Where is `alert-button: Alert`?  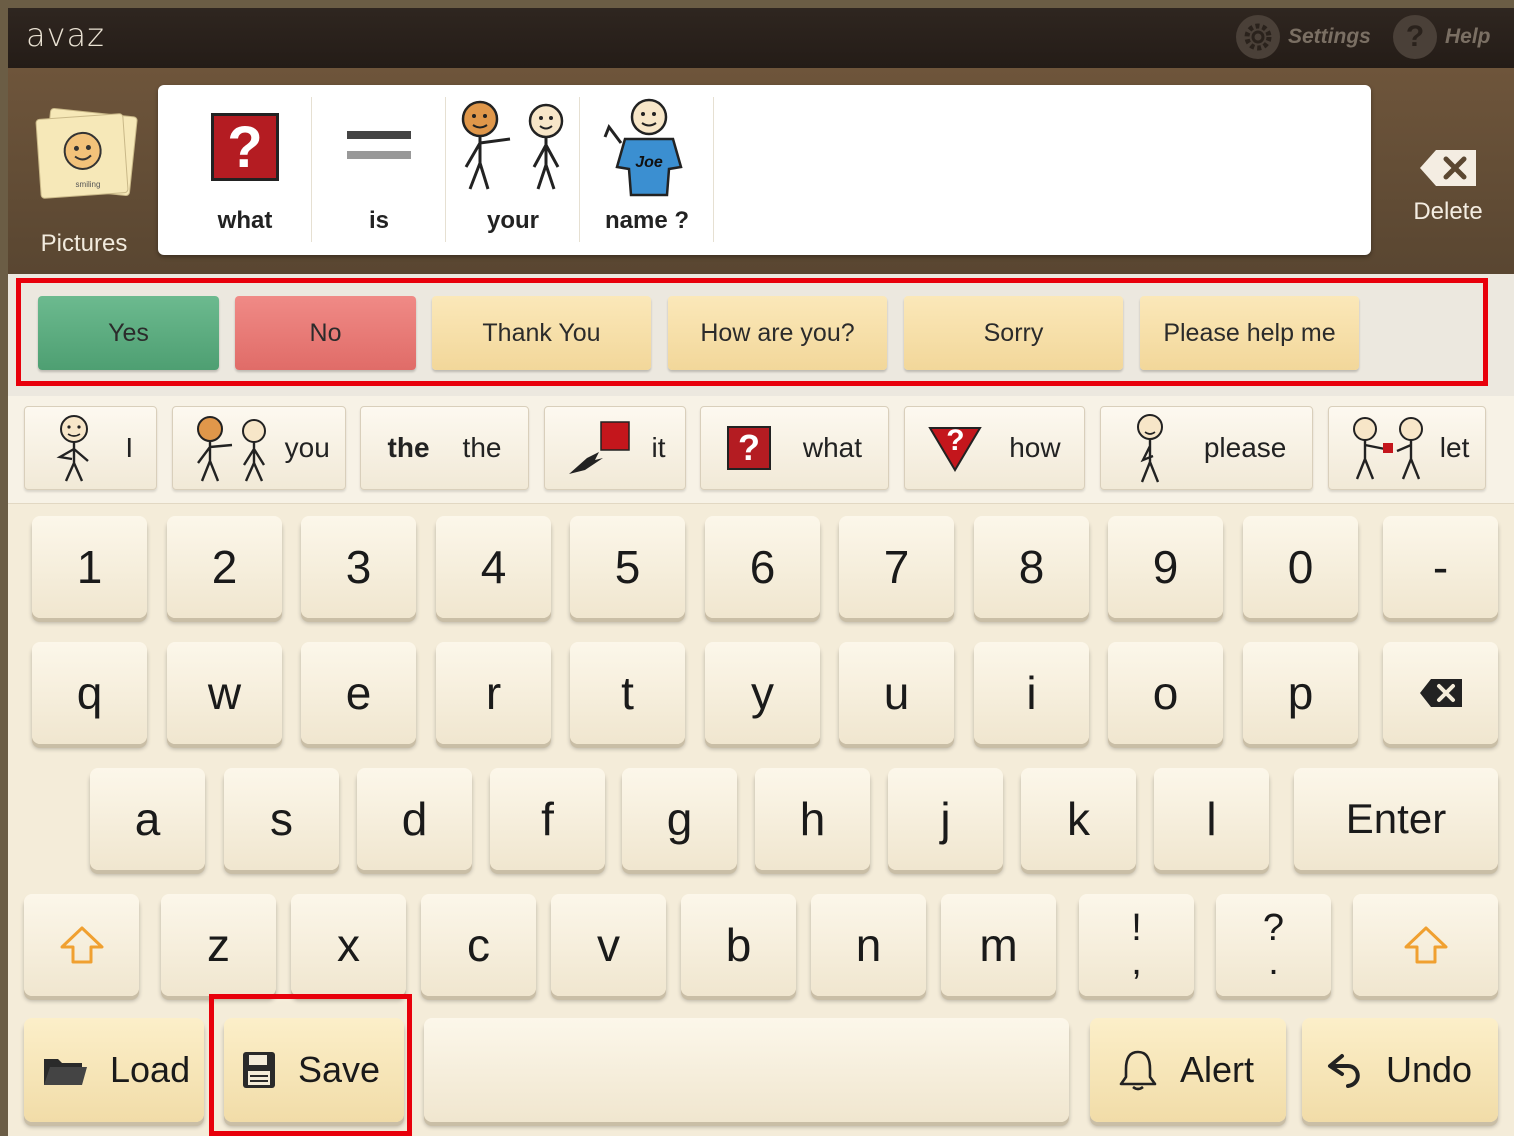 alert-button: Alert is located at coordinates (1188, 1070).